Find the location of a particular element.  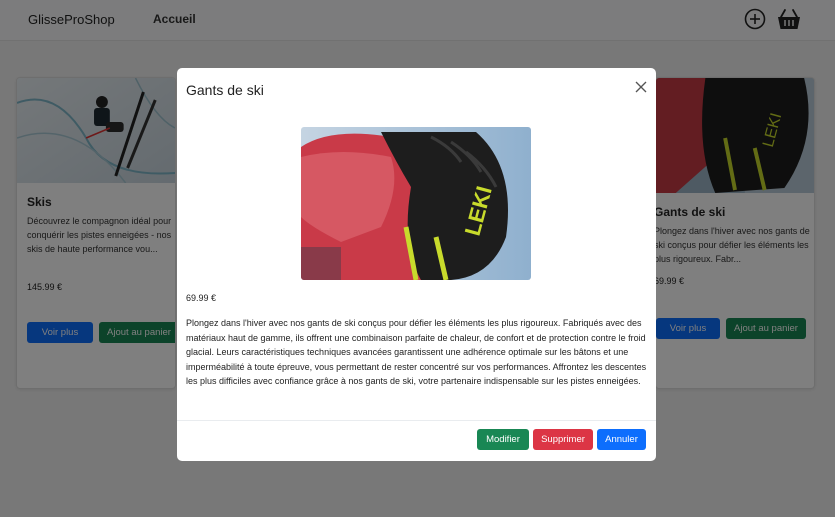

close-icon is located at coordinates (641, 87).